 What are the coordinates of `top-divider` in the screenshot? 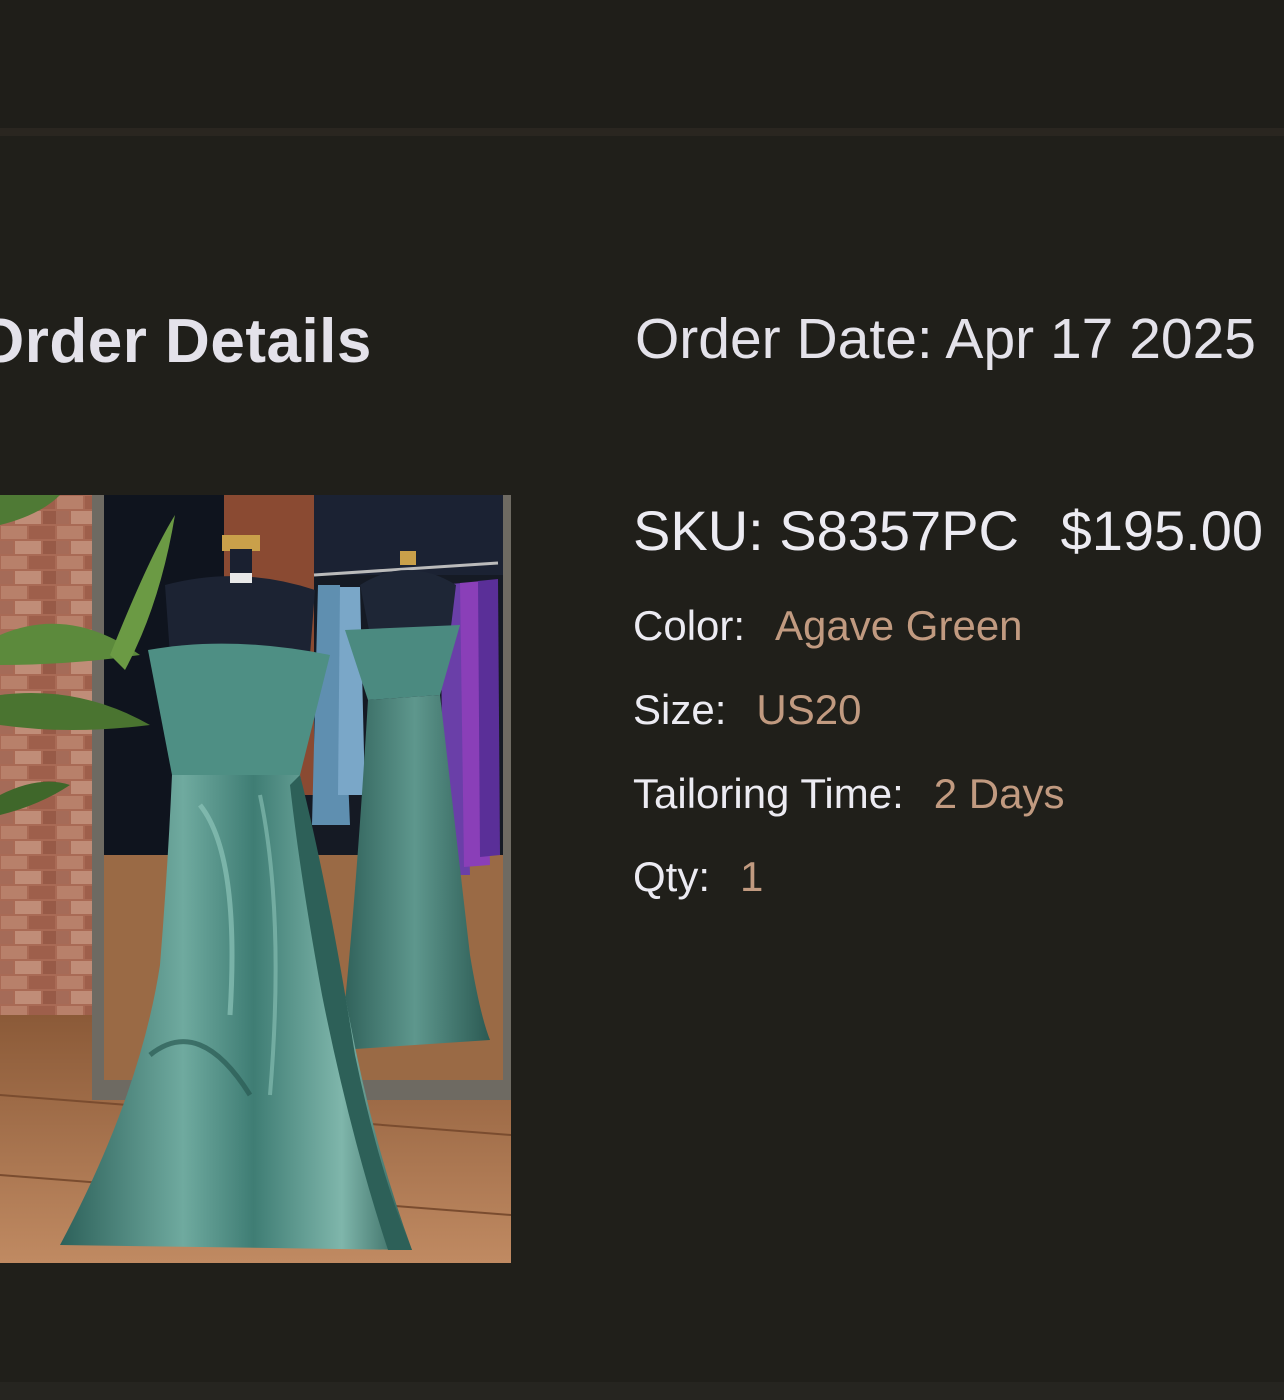 It's located at (642, 132).